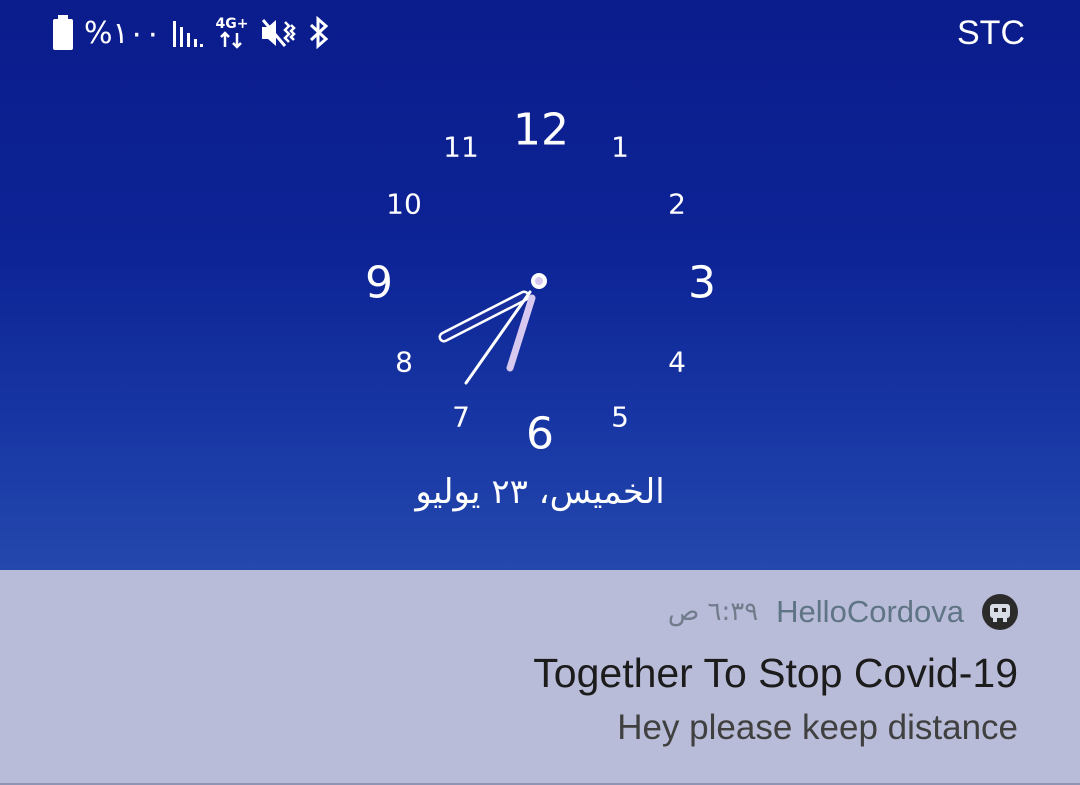  I want to click on minute-hand, so click(521, 333).